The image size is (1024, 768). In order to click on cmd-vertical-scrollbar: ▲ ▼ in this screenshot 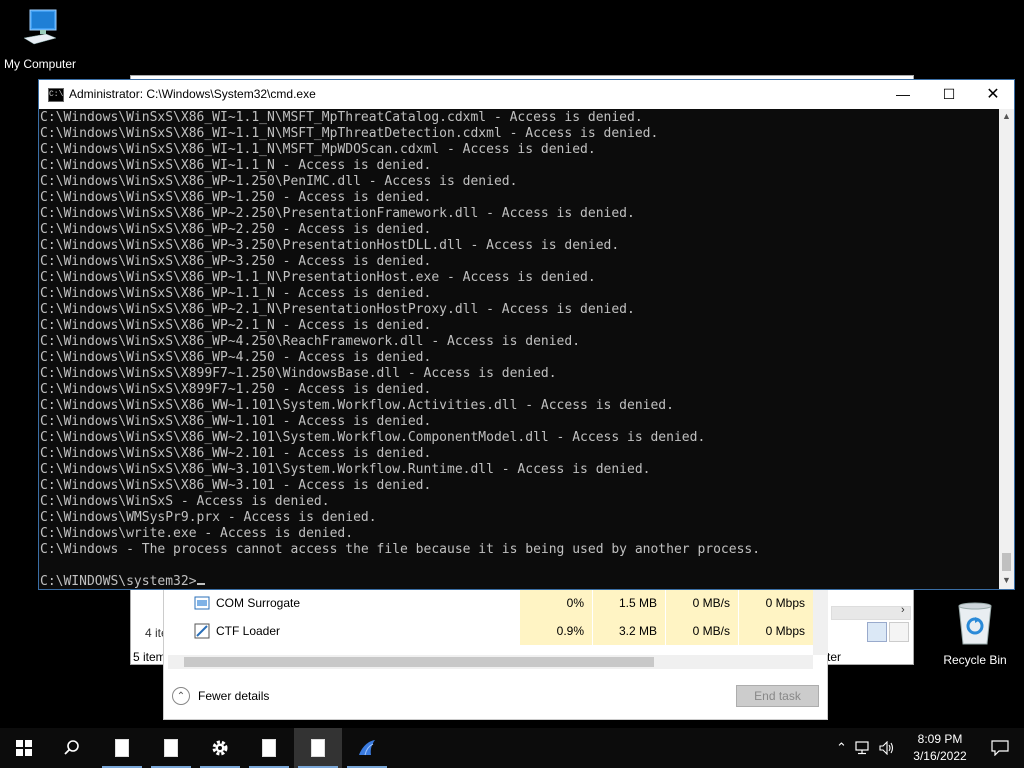, I will do `click(1006, 349)`.